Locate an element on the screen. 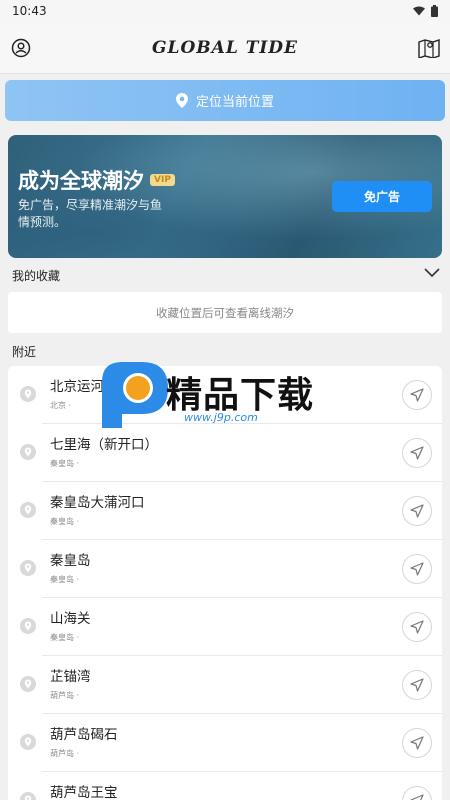  nearby-item-name: 芷锚湾 is located at coordinates (70, 677).